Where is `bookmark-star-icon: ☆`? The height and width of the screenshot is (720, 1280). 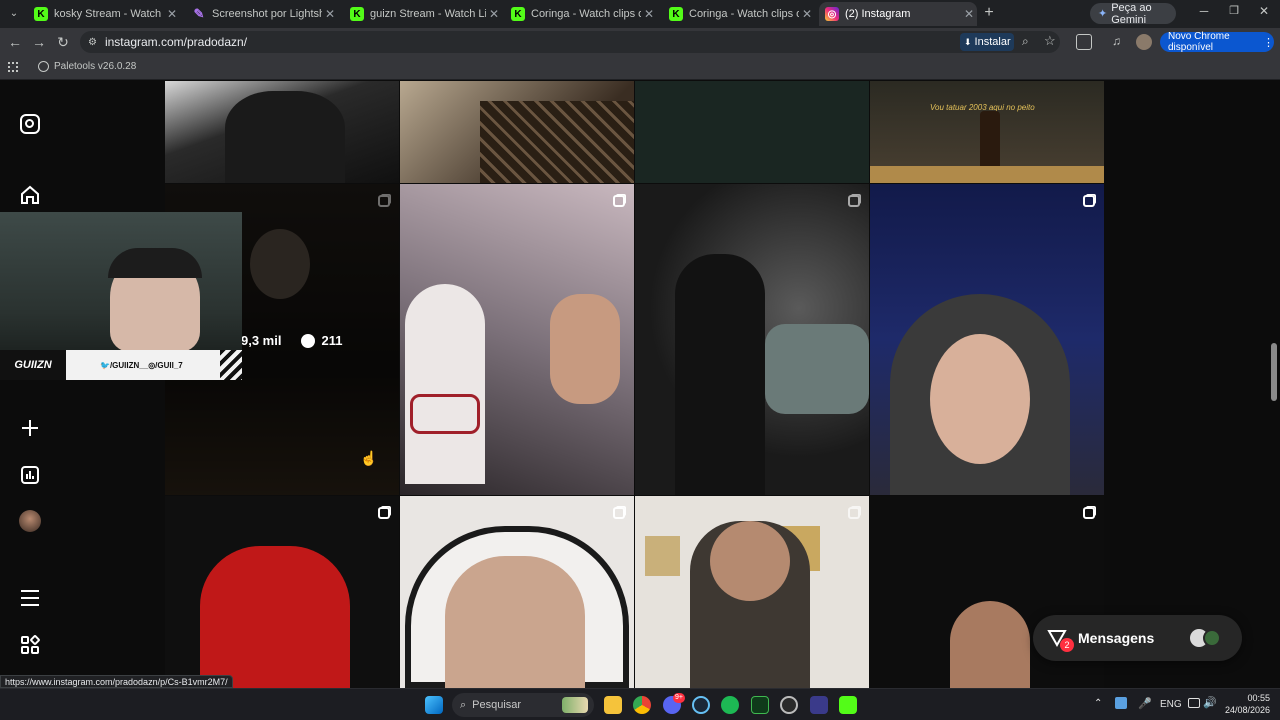 bookmark-star-icon: ☆ is located at coordinates (1050, 41).